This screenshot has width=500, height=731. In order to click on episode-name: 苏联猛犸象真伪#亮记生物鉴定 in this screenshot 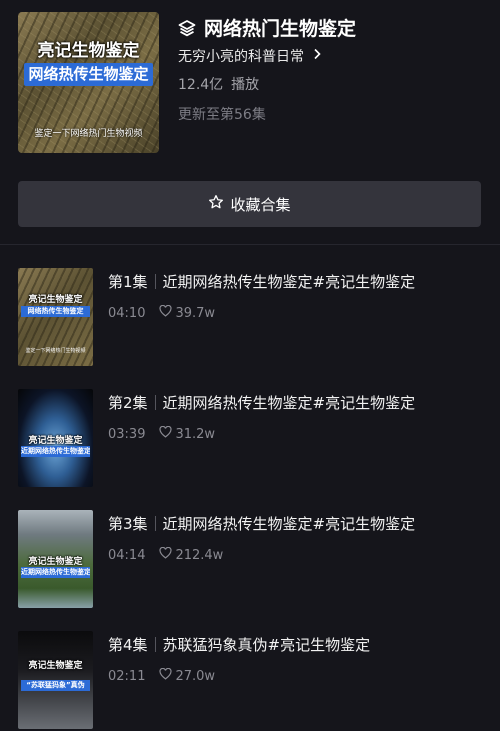, I will do `click(266, 645)`.